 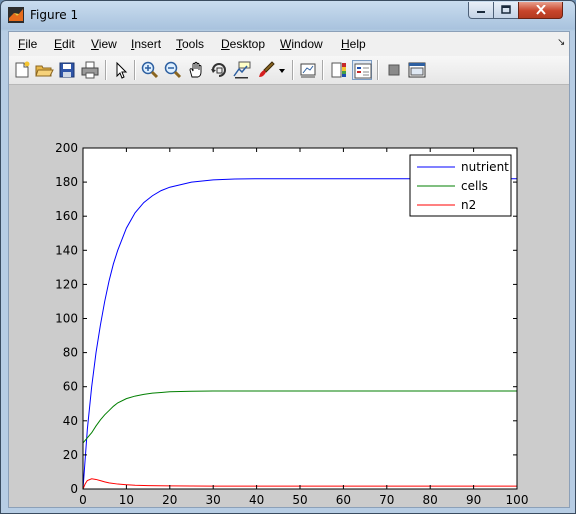 I want to click on insert-colorbar-button, so click(x=339, y=70).